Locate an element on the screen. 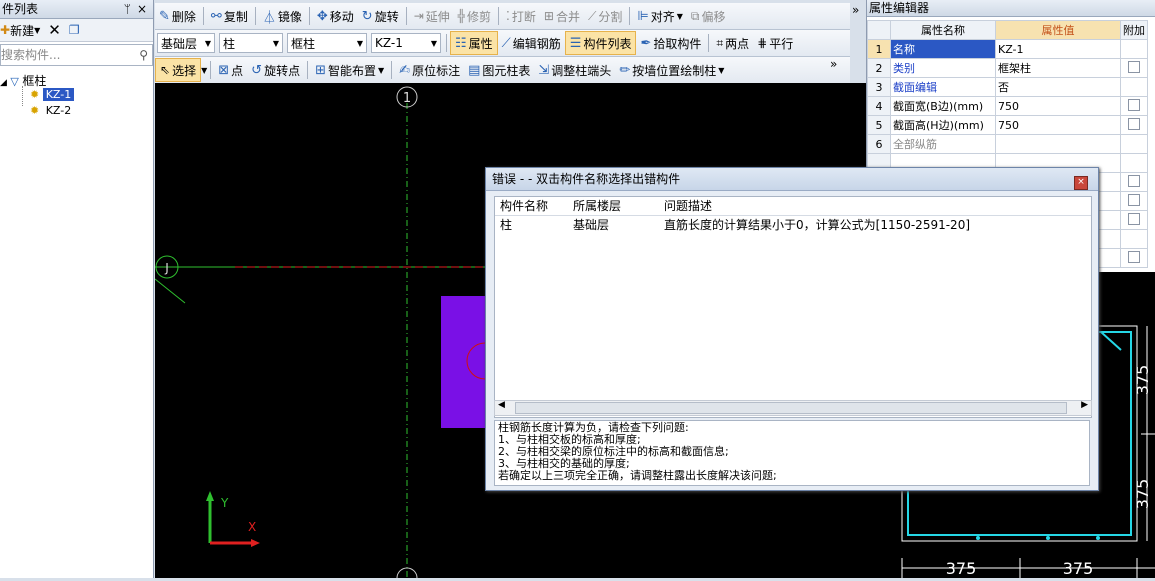  property-row: 5 截面高(H边)(mm) 750 is located at coordinates (1007, 125).